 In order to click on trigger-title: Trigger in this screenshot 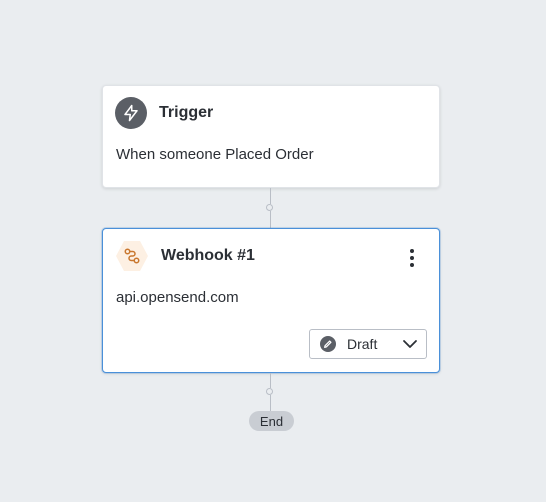, I will do `click(186, 112)`.